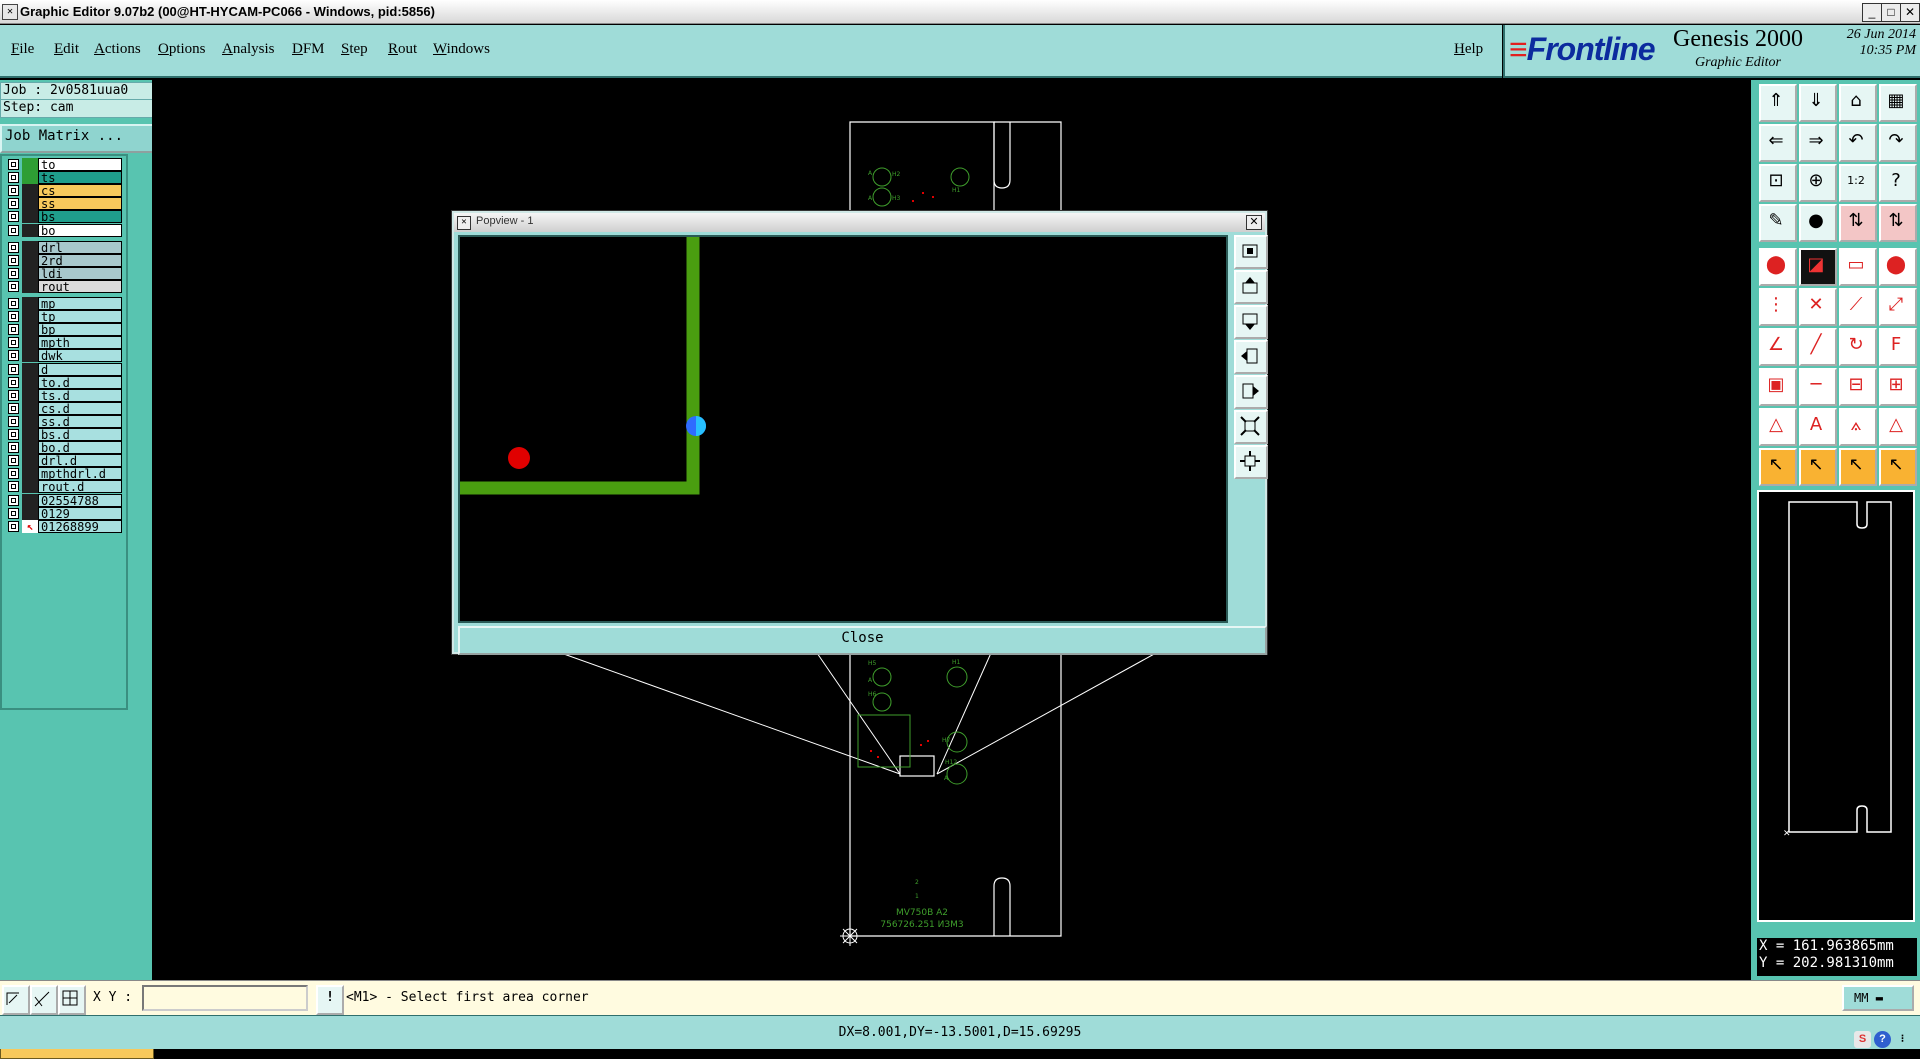 The width and height of the screenshot is (1920, 1059). Describe the element at coordinates (63, 369) in the screenshot. I see `layer-row: d` at that location.